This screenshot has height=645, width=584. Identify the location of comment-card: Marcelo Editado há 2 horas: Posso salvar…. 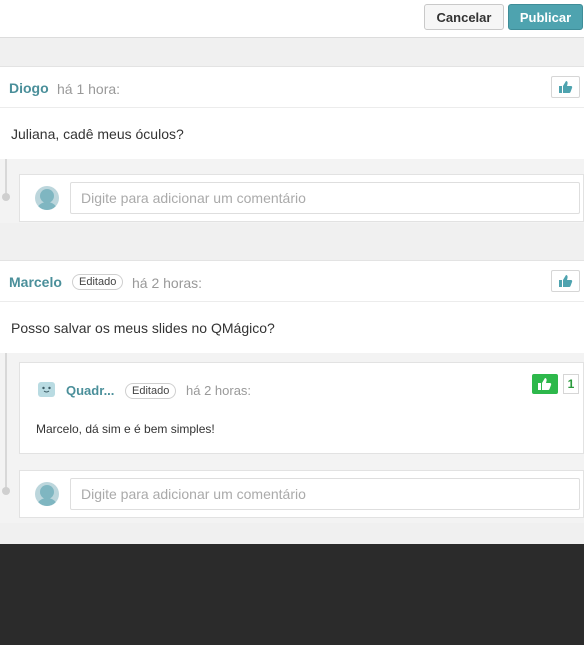
(292, 307).